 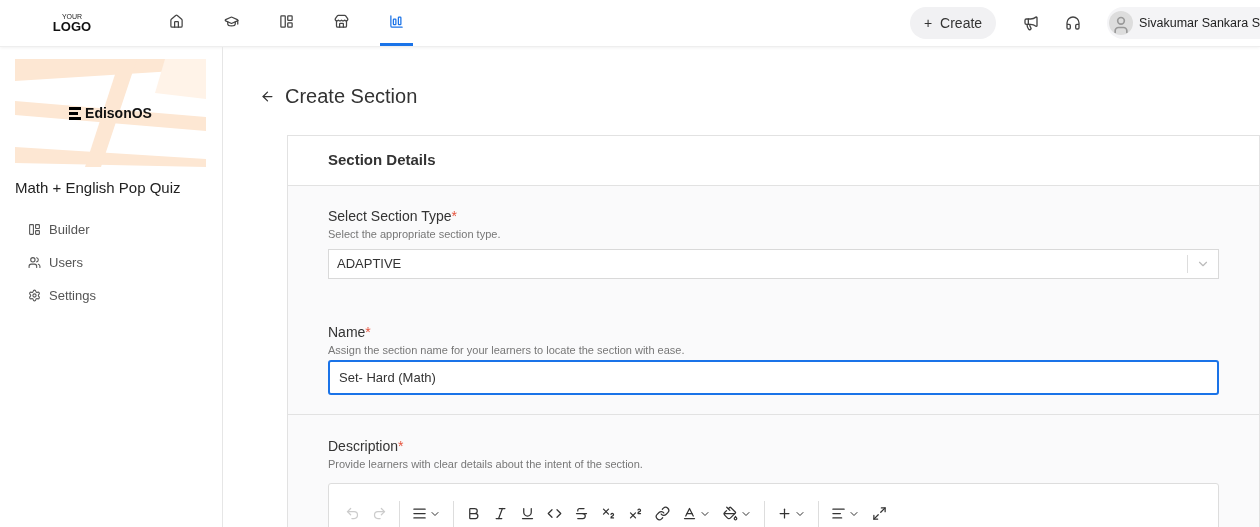 I want to click on field-hint: Select the appropriate section type., so click(x=415, y=234).